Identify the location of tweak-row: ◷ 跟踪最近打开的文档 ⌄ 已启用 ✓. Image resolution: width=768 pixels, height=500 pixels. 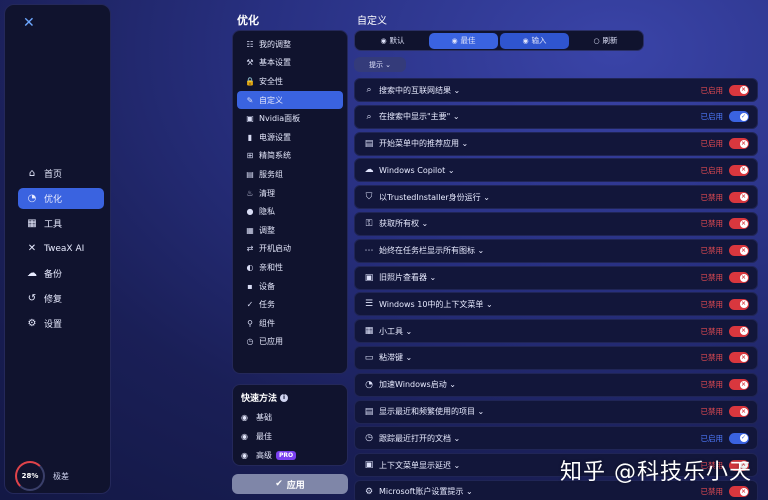
(556, 438).